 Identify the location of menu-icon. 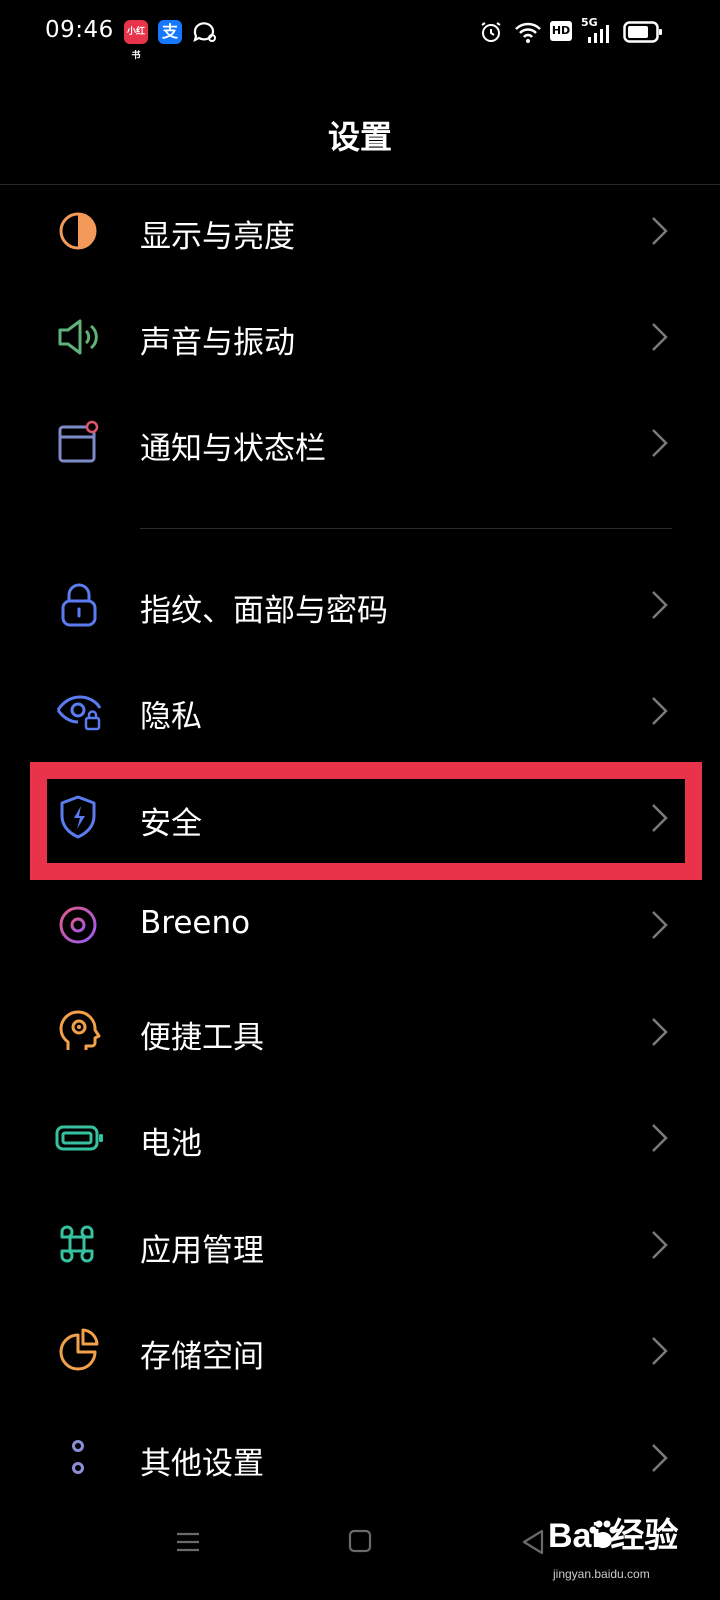
(188, 1542).